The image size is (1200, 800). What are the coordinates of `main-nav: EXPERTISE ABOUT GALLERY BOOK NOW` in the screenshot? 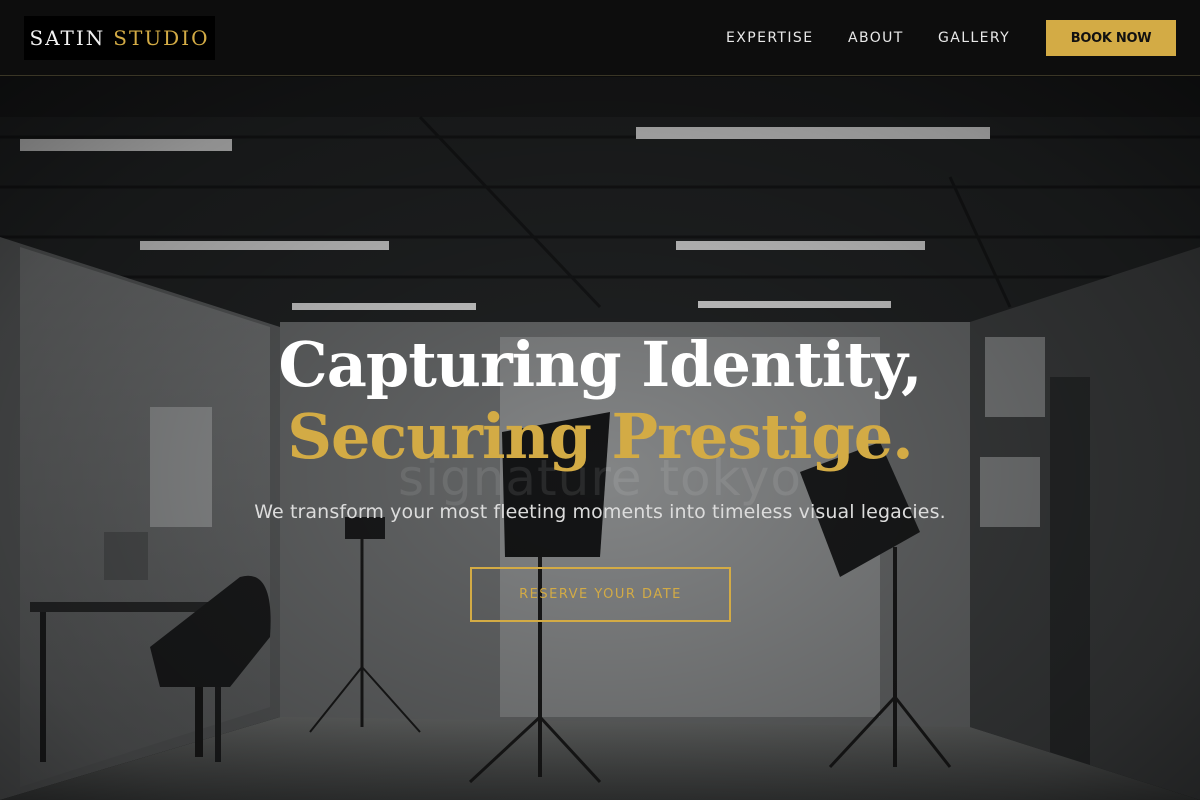 It's located at (600, 38).